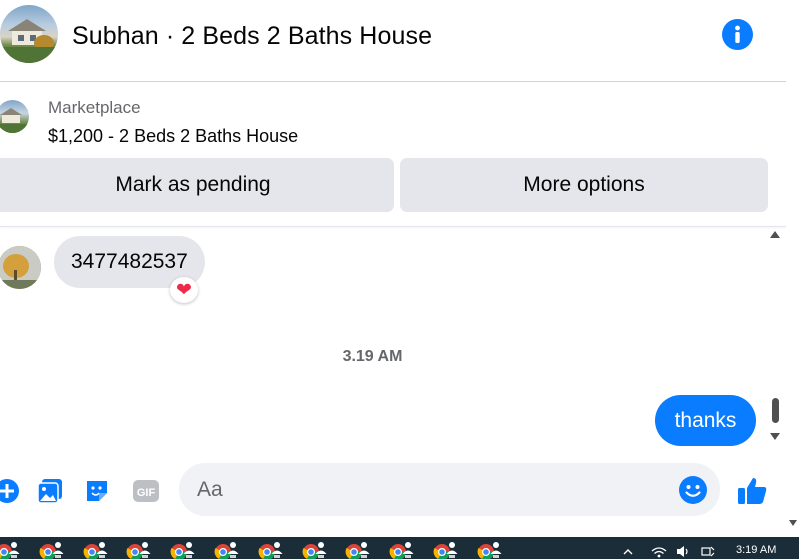  What do you see at coordinates (372, 356) in the screenshot?
I see `message-timestamp: 3.19 AM` at bounding box center [372, 356].